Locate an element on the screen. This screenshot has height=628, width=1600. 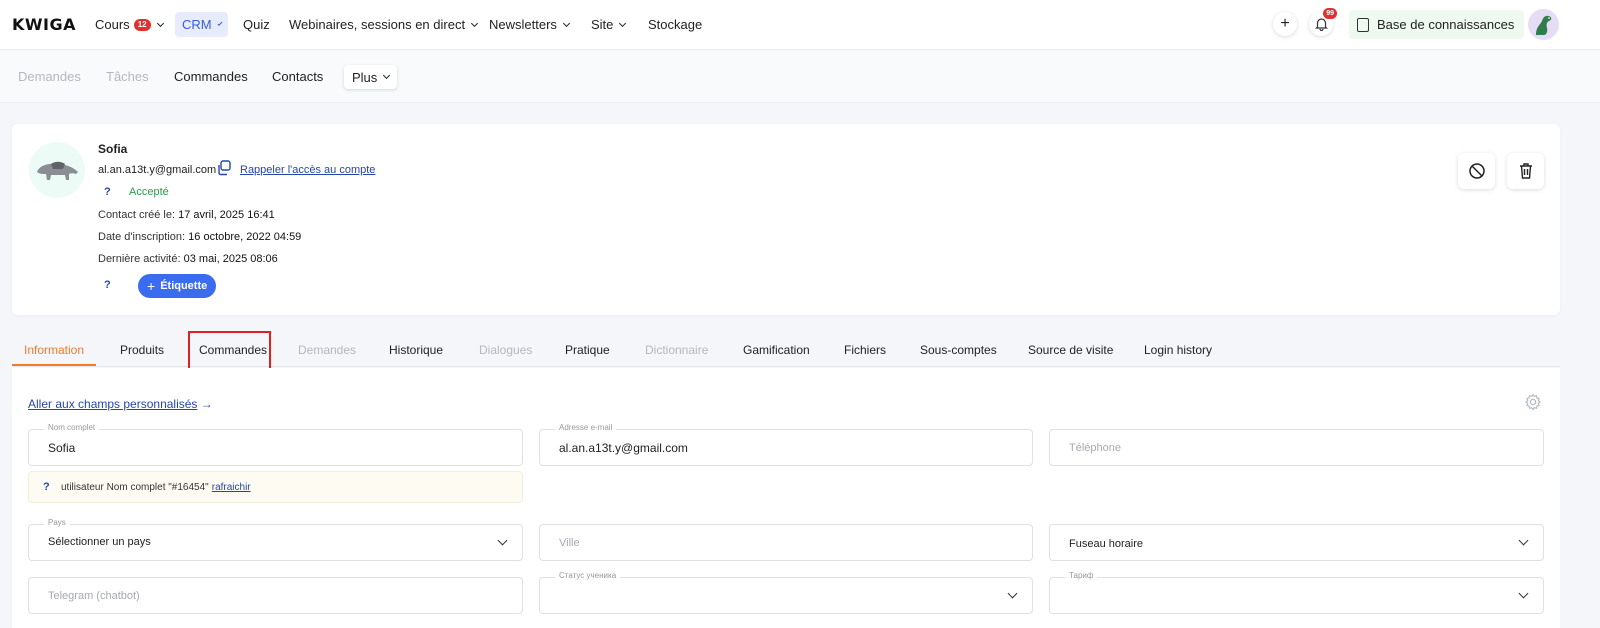
contact-avatar is located at coordinates (57, 170).